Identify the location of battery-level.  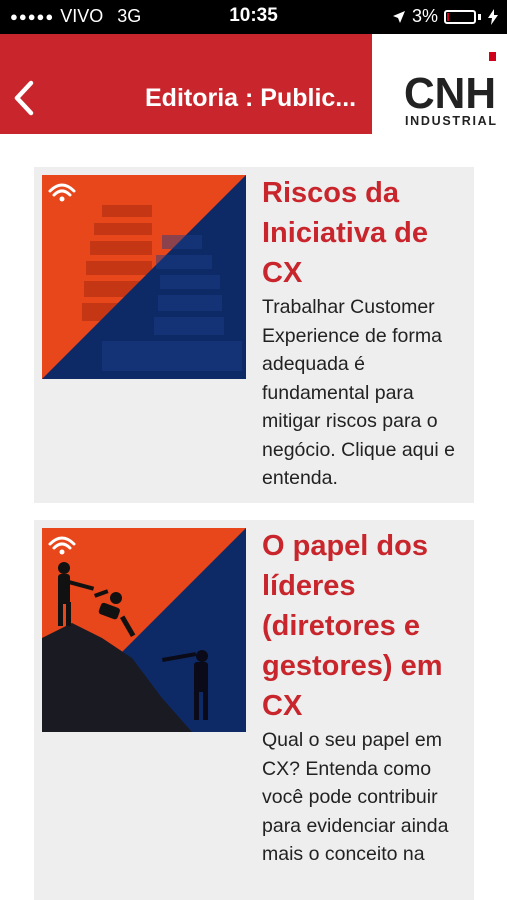
(448, 16).